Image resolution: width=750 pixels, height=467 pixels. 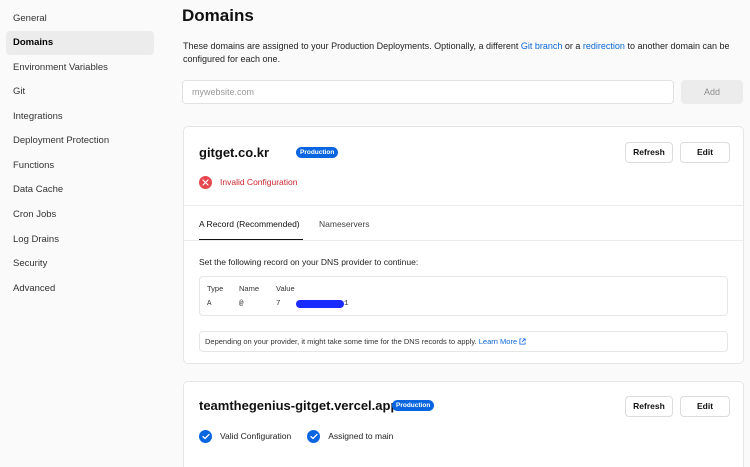 I want to click on sidebar-item-general: General, so click(x=80, y=19).